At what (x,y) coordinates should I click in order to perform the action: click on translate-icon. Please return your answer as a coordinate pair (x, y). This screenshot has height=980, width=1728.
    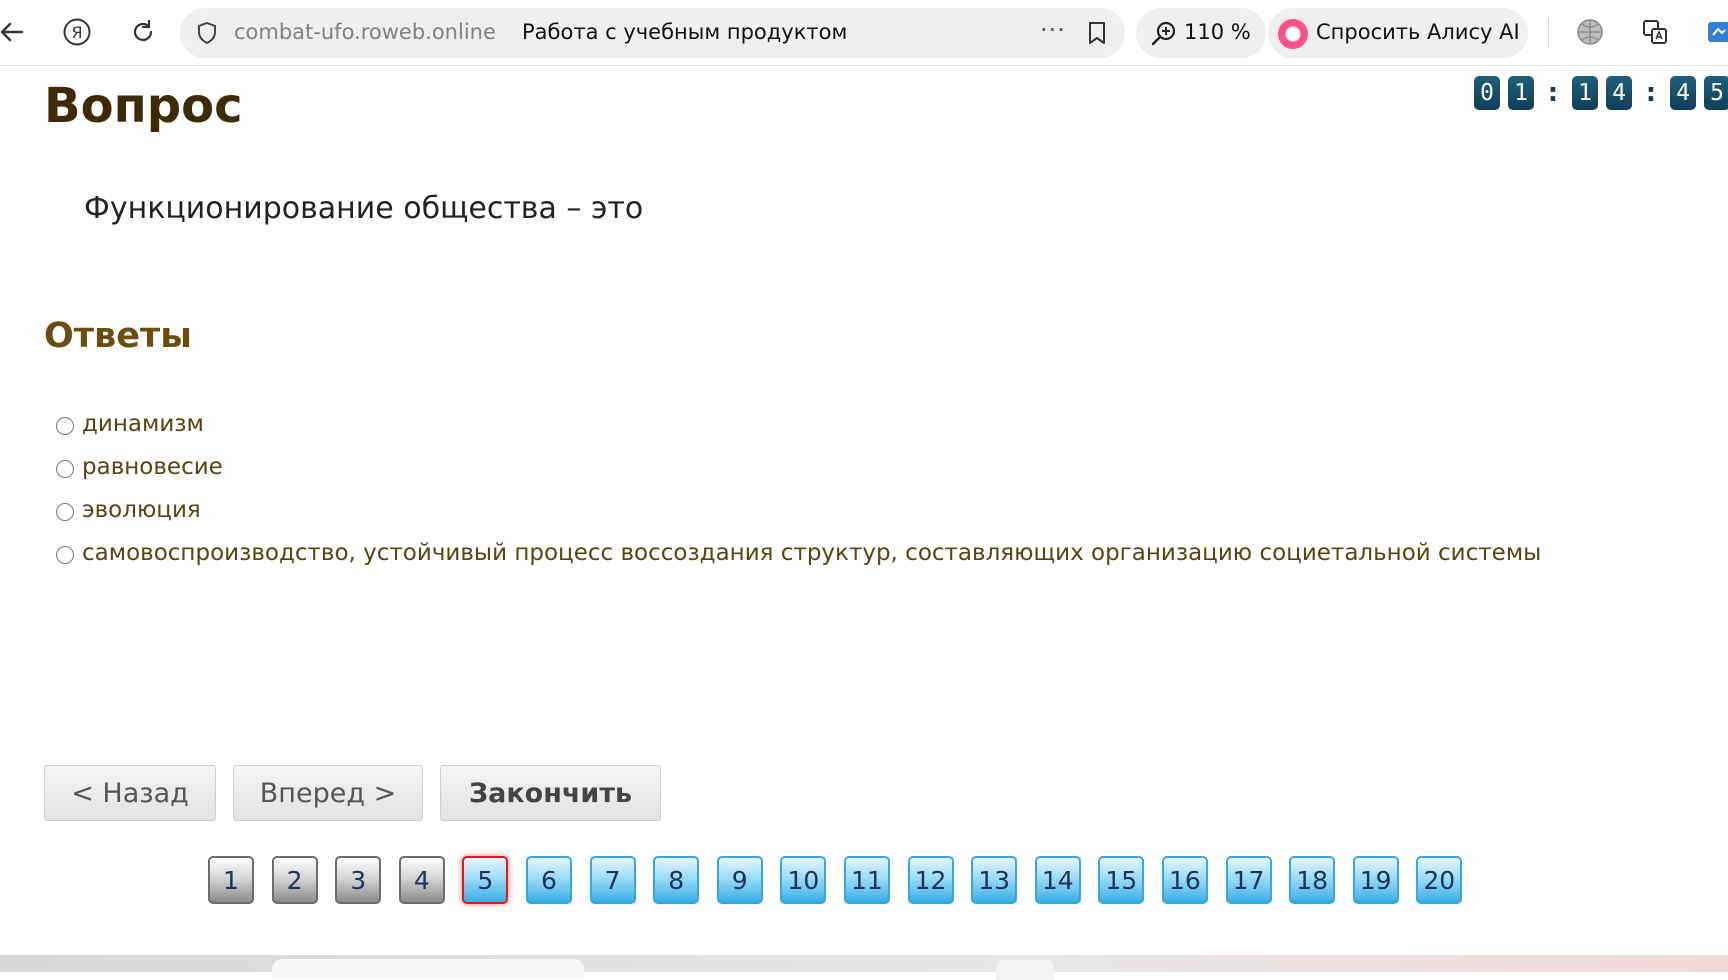
    Looking at the image, I should click on (1655, 32).